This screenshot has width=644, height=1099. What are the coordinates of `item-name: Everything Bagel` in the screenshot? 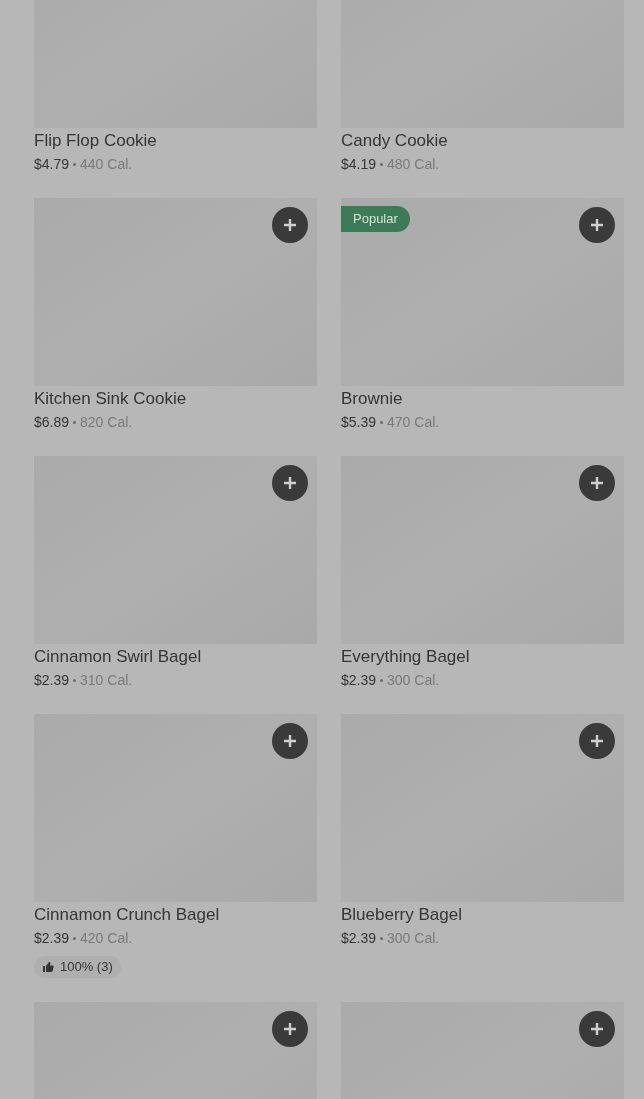 It's located at (406, 657).